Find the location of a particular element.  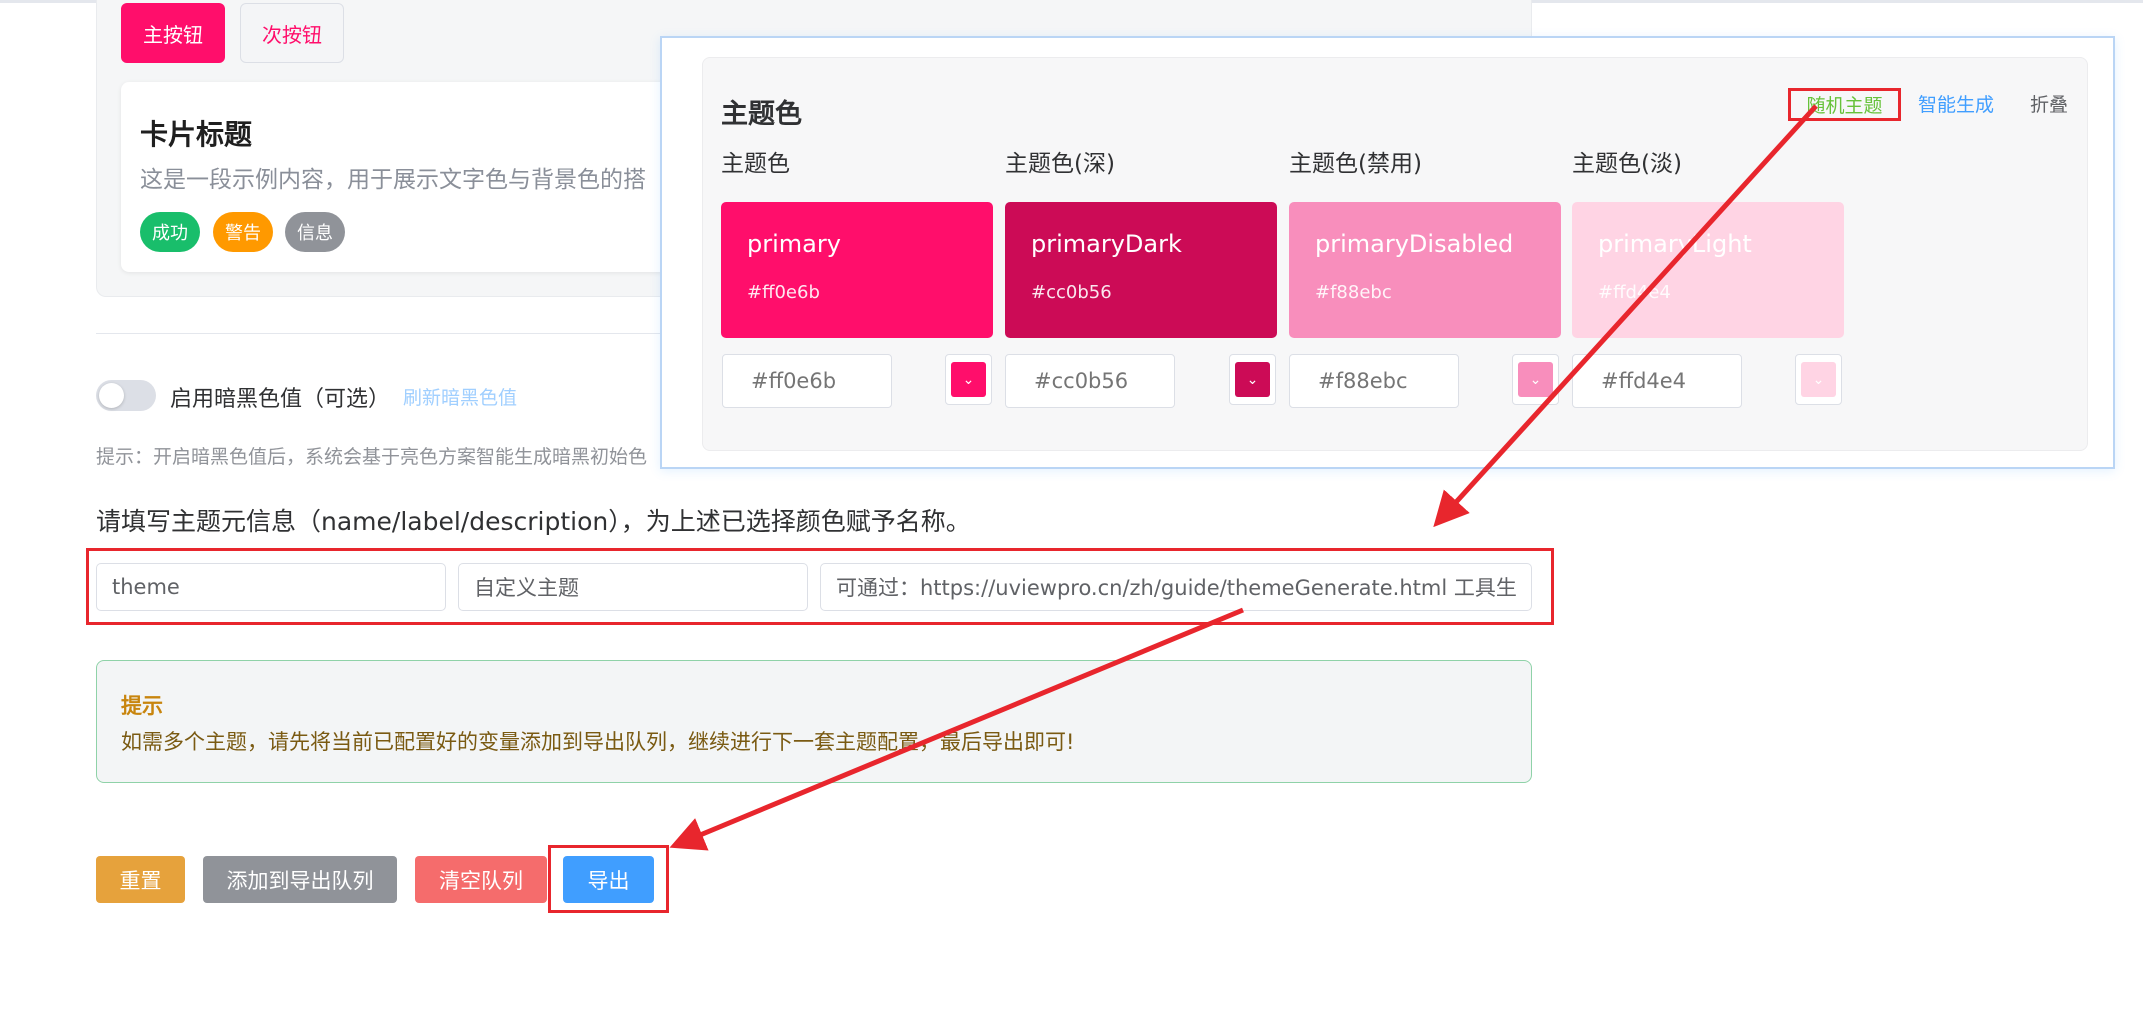

swatch-primary-dark: primaryDark #cc0b56 is located at coordinates (1141, 270).